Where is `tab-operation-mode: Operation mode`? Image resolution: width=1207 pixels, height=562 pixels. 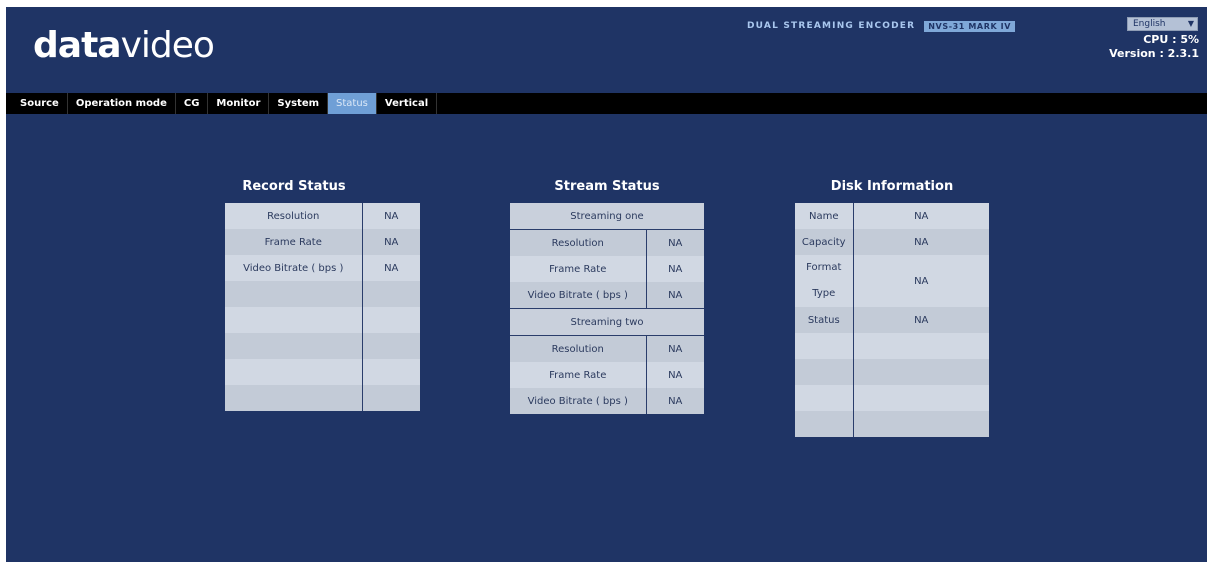 tab-operation-mode: Operation mode is located at coordinates (122, 103).